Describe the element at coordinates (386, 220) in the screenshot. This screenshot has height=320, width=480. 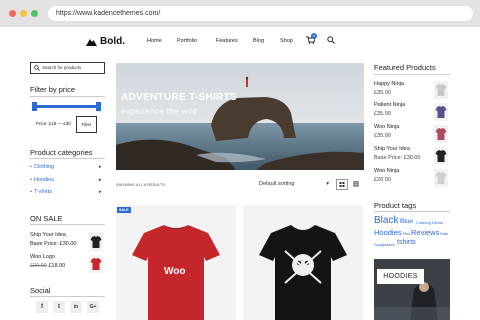
I see `tag-link: Black` at that location.